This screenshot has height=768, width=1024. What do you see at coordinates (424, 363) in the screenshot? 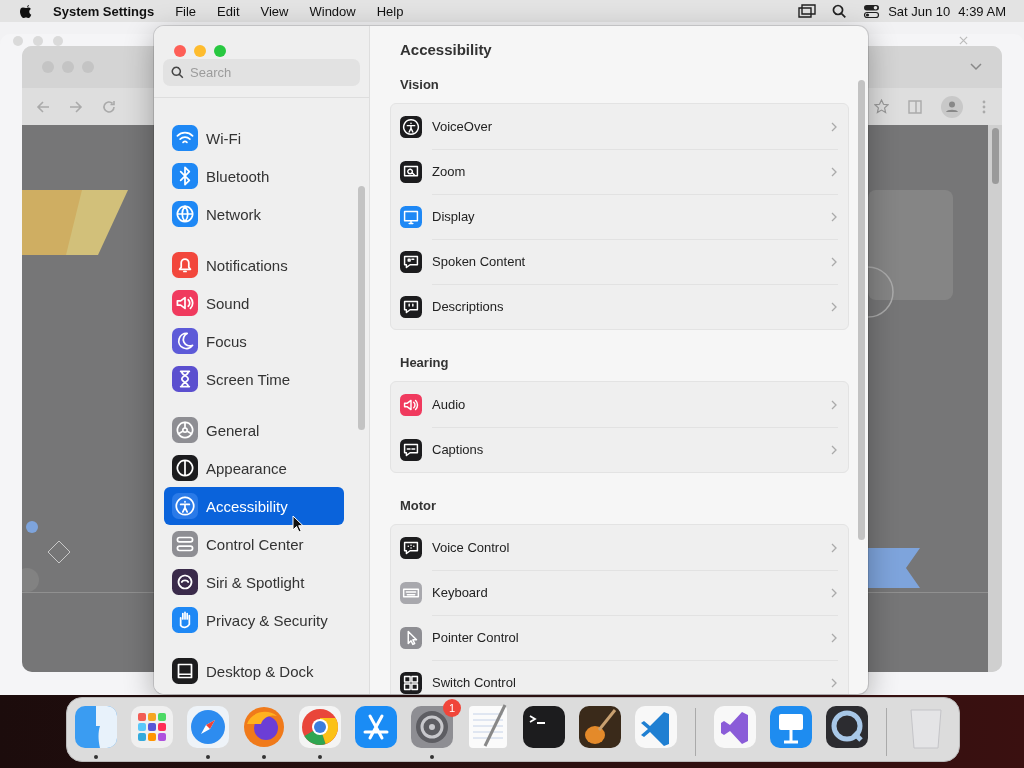
I see `section-heading: Hearing` at bounding box center [424, 363].